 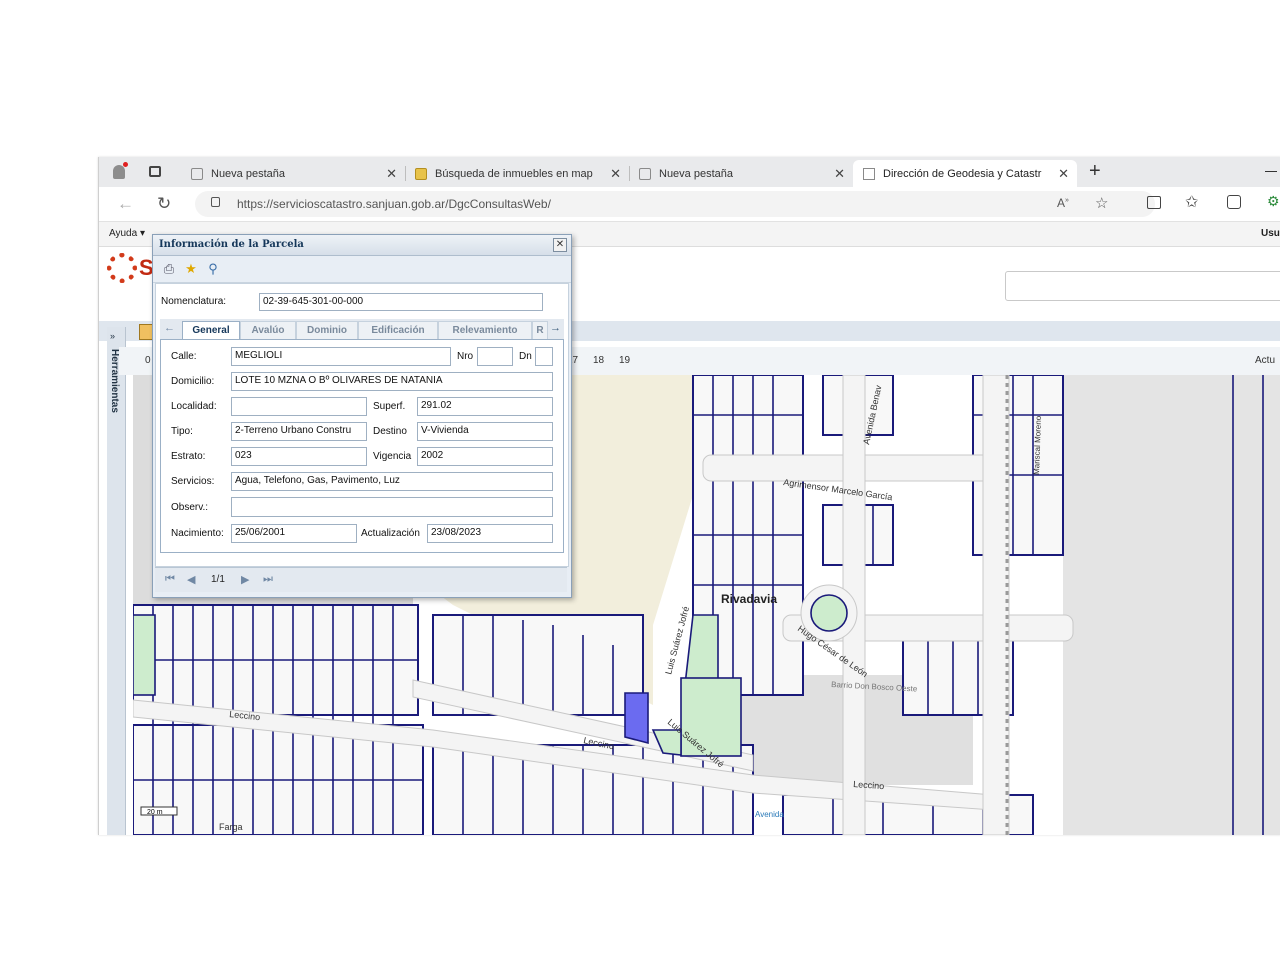 I want to click on favorite-icon: ☆, so click(x=1101, y=203).